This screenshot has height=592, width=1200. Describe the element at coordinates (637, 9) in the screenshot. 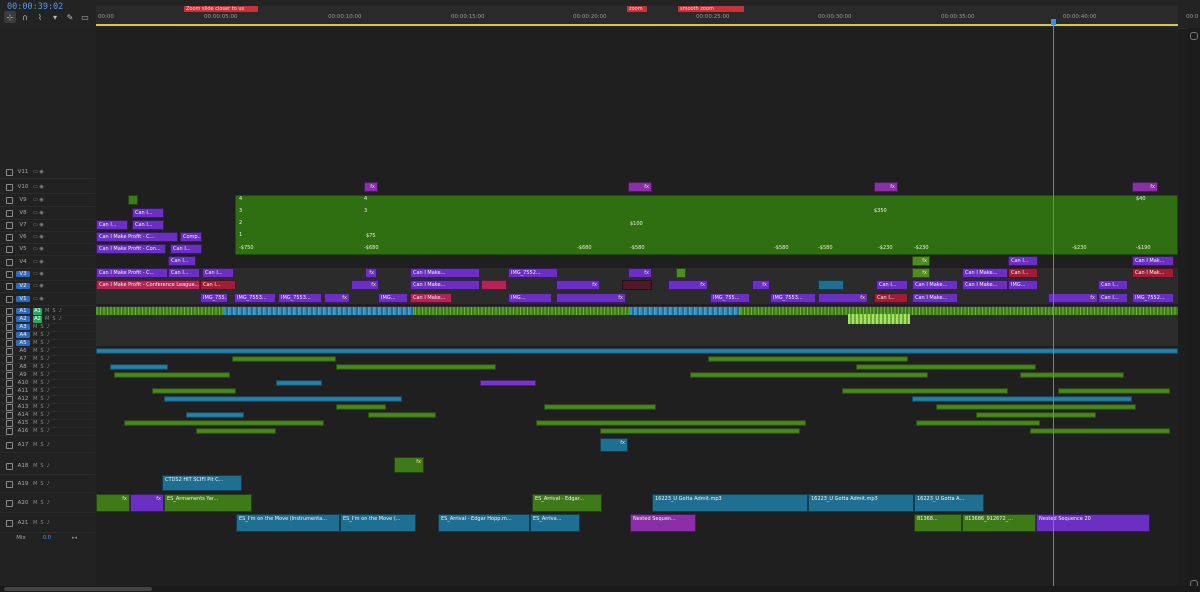

I see `marker-zoom: zoom` at that location.